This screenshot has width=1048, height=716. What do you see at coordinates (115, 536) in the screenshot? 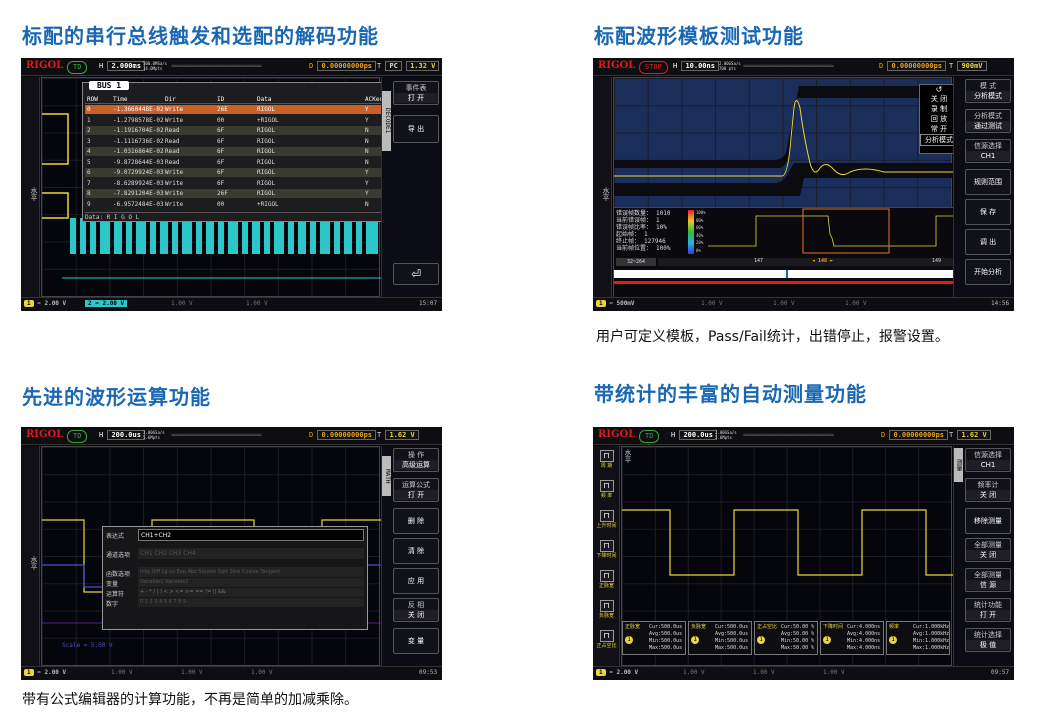
I see `expr-label: 表达式` at bounding box center [115, 536].